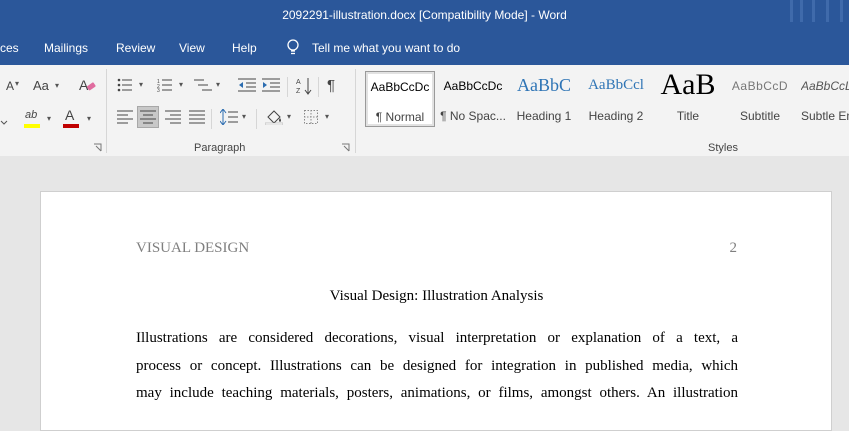 The image size is (849, 431). Describe the element at coordinates (66, 48) in the screenshot. I see `tab-mailings: Mailings` at that location.